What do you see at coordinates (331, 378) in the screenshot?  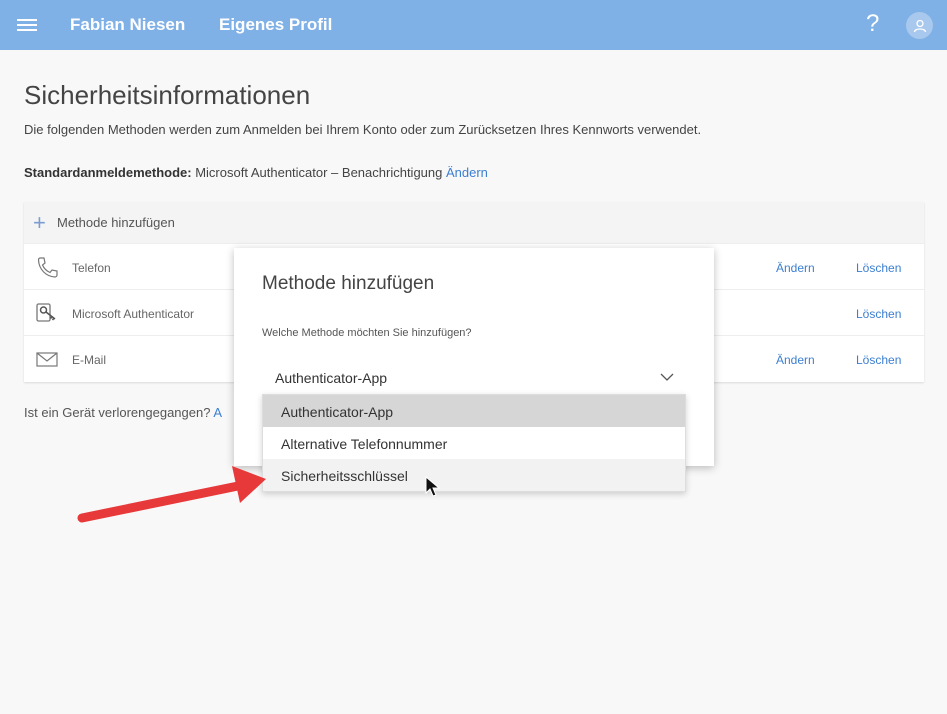 I see `method-select-value: Authenticator-App` at bounding box center [331, 378].